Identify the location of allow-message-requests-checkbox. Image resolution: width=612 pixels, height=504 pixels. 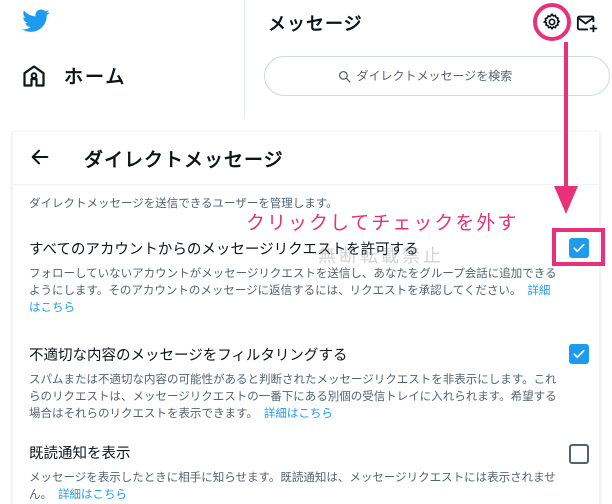
(579, 248).